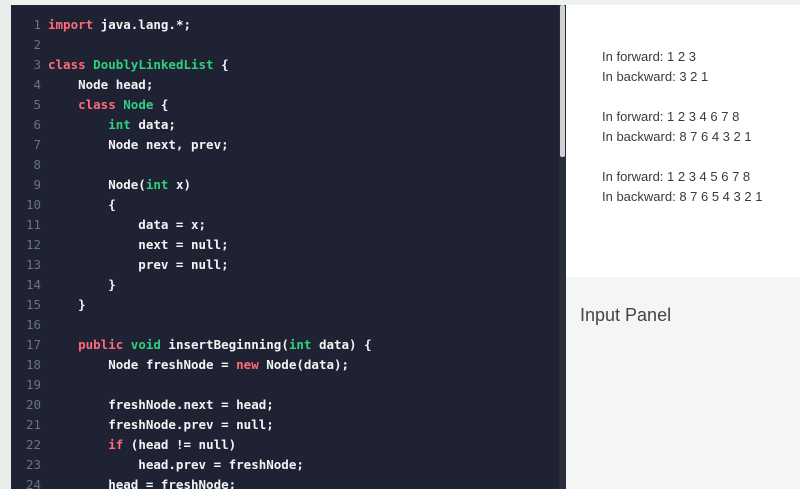 The image size is (800, 495). What do you see at coordinates (101, 344) in the screenshot?
I see `code-token: public` at bounding box center [101, 344].